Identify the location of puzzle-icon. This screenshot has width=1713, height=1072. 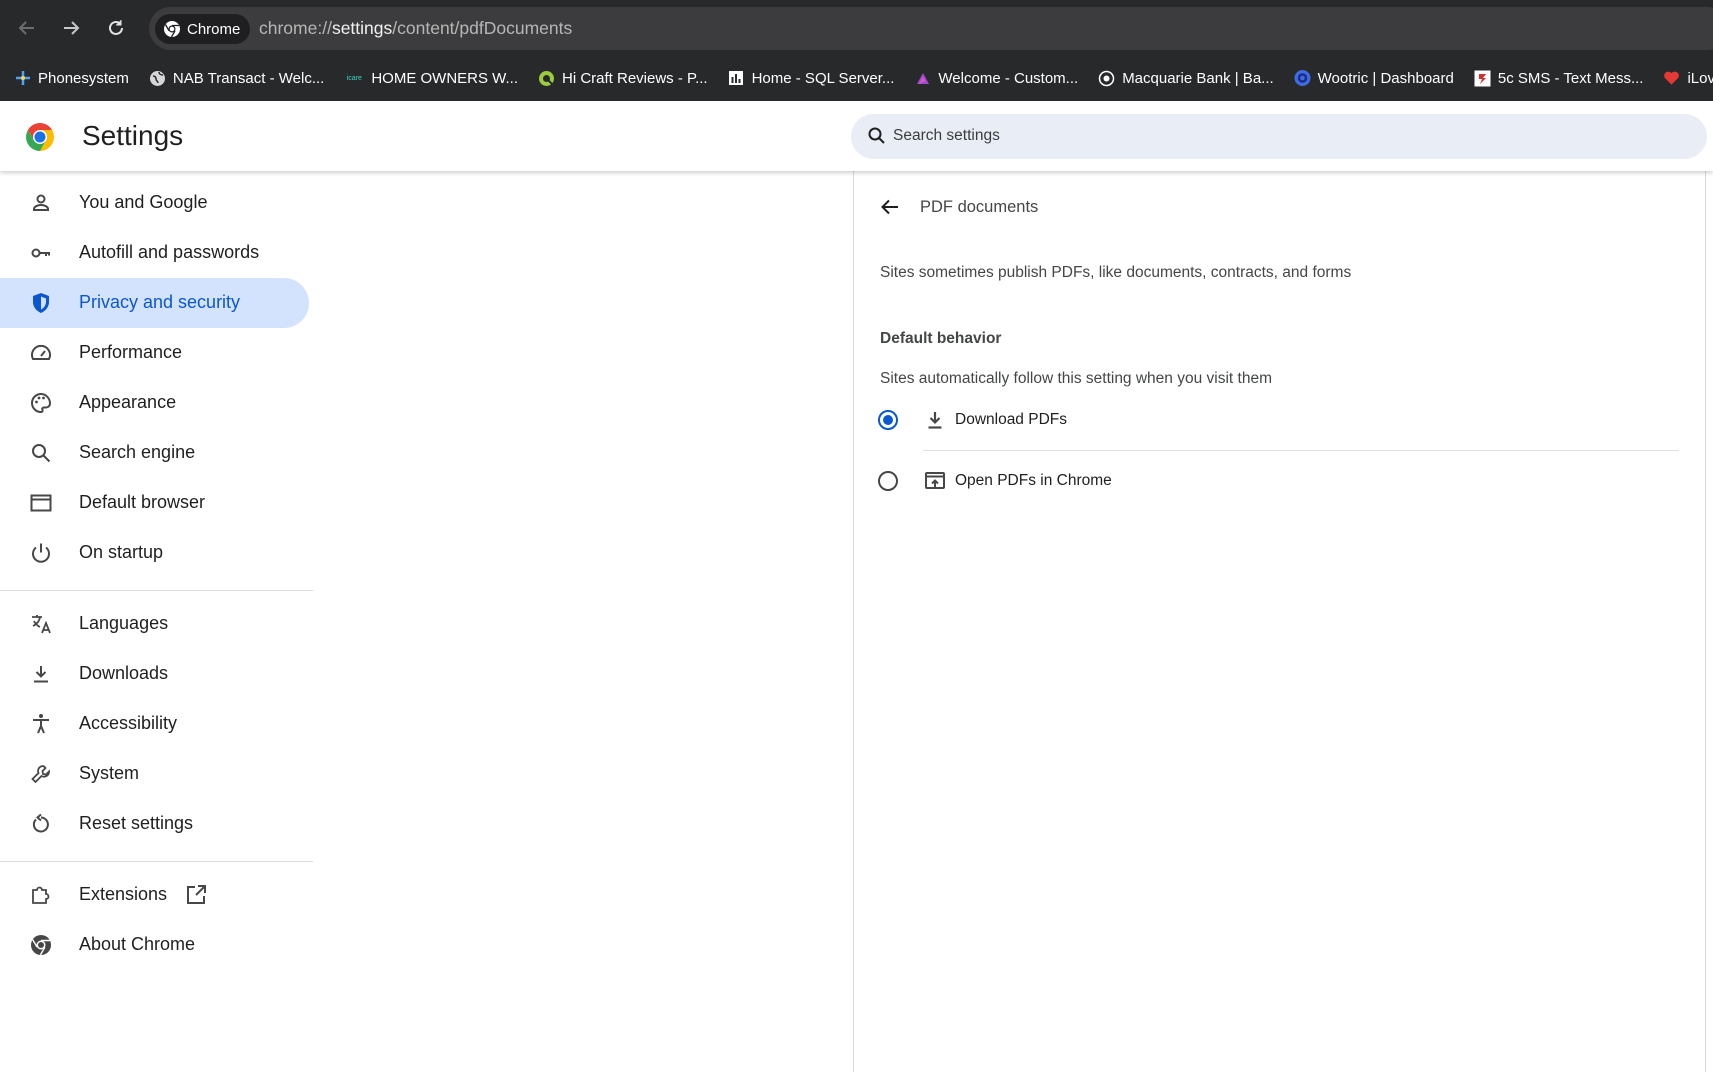
(41, 895).